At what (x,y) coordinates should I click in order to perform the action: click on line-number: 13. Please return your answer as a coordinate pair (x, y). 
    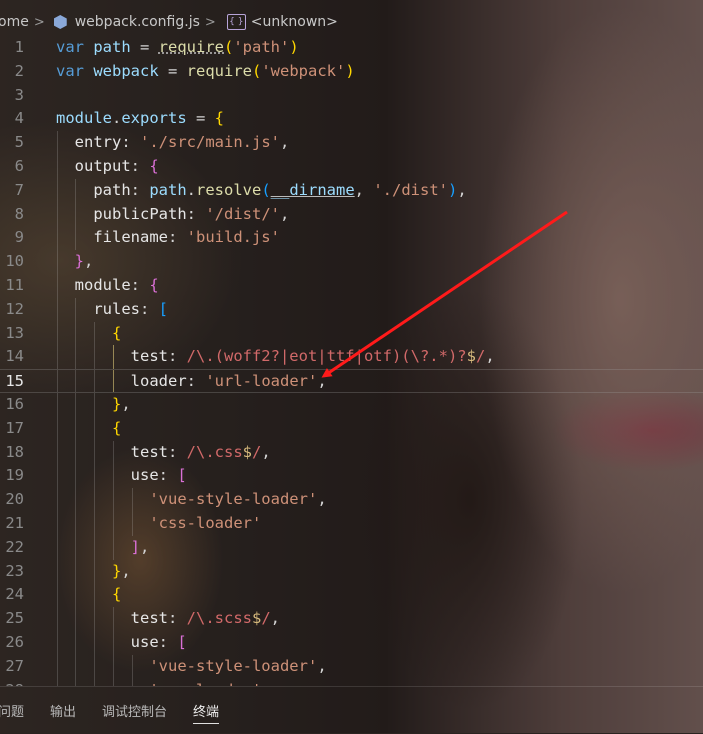
    Looking at the image, I should click on (14, 332).